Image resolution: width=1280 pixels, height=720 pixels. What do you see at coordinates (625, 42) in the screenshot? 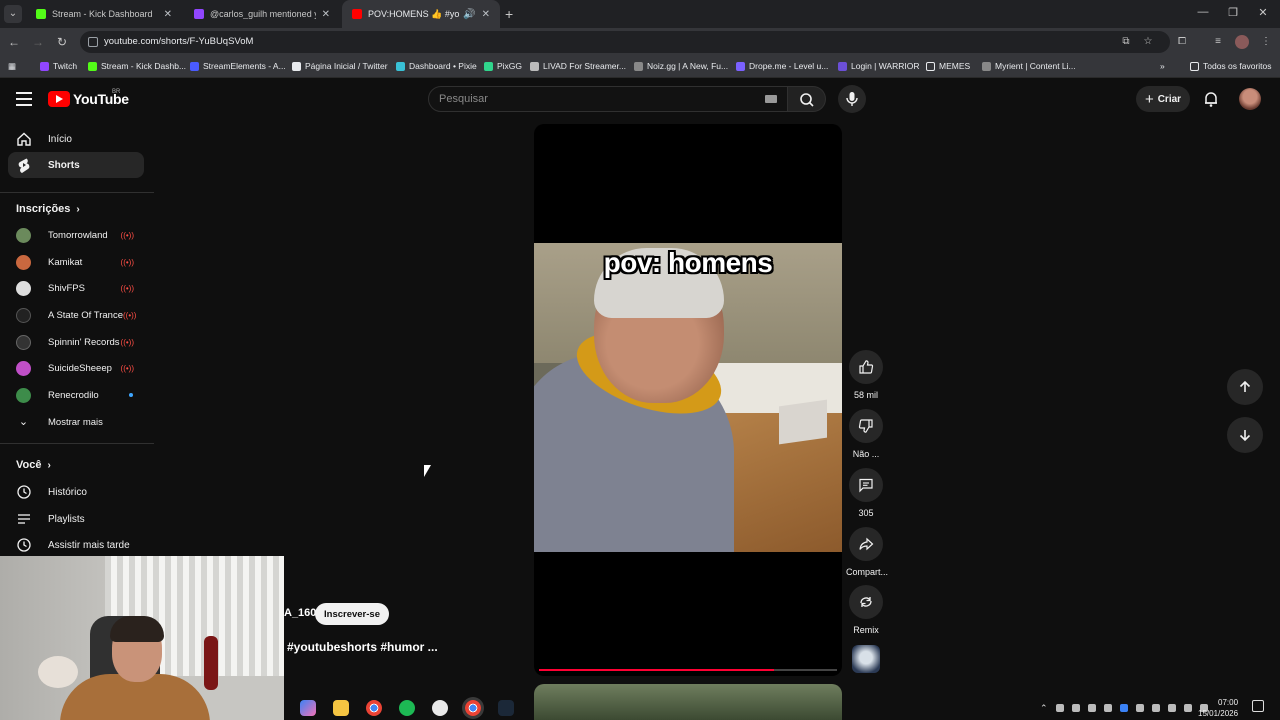
I see `address-bar: youtube.com/shorts/F-YuBUqSVoM` at bounding box center [625, 42].